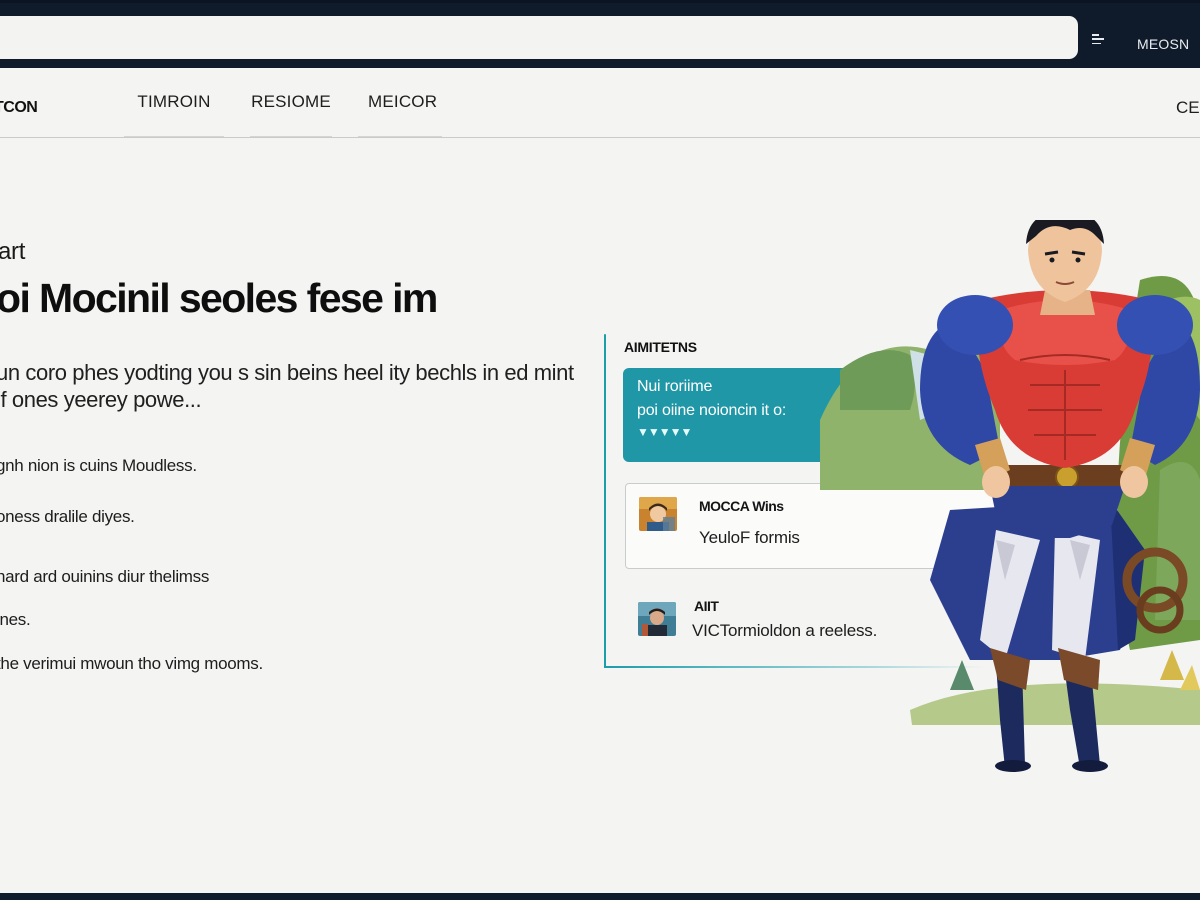 This screenshot has height=900, width=1200. What do you see at coordinates (1098, 39) in the screenshot?
I see `menu-icon` at bounding box center [1098, 39].